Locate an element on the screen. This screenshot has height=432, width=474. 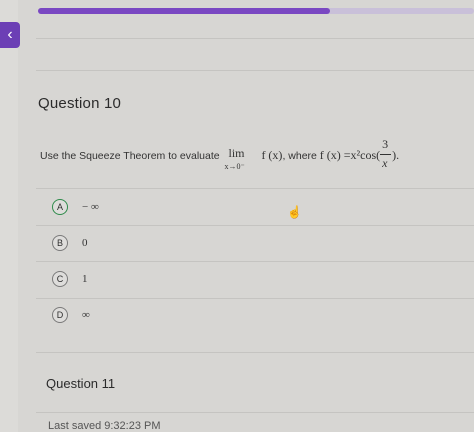
fraction-denominator: x is located at coordinates (385, 163).